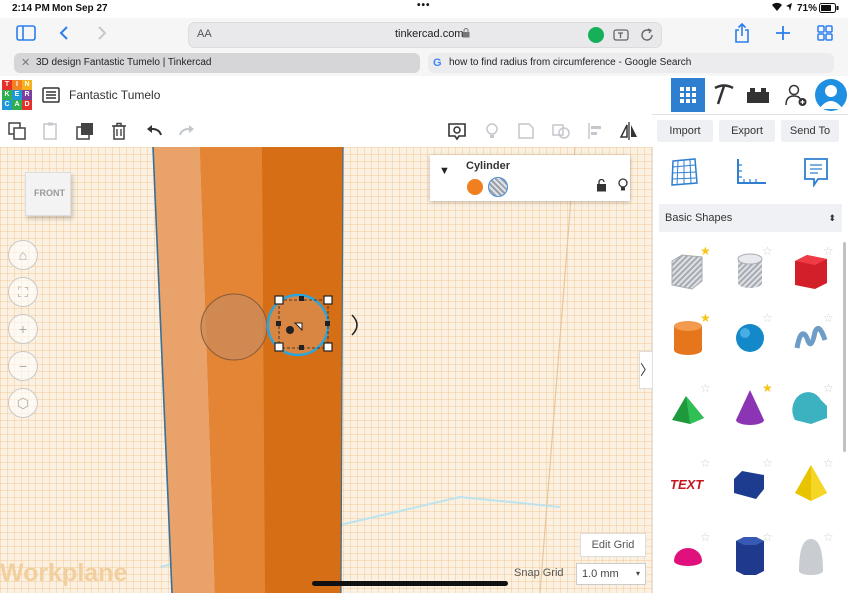 This screenshot has width=848, height=593. What do you see at coordinates (601, 187) in the screenshot?
I see `lock-shape-icon` at bounding box center [601, 187].